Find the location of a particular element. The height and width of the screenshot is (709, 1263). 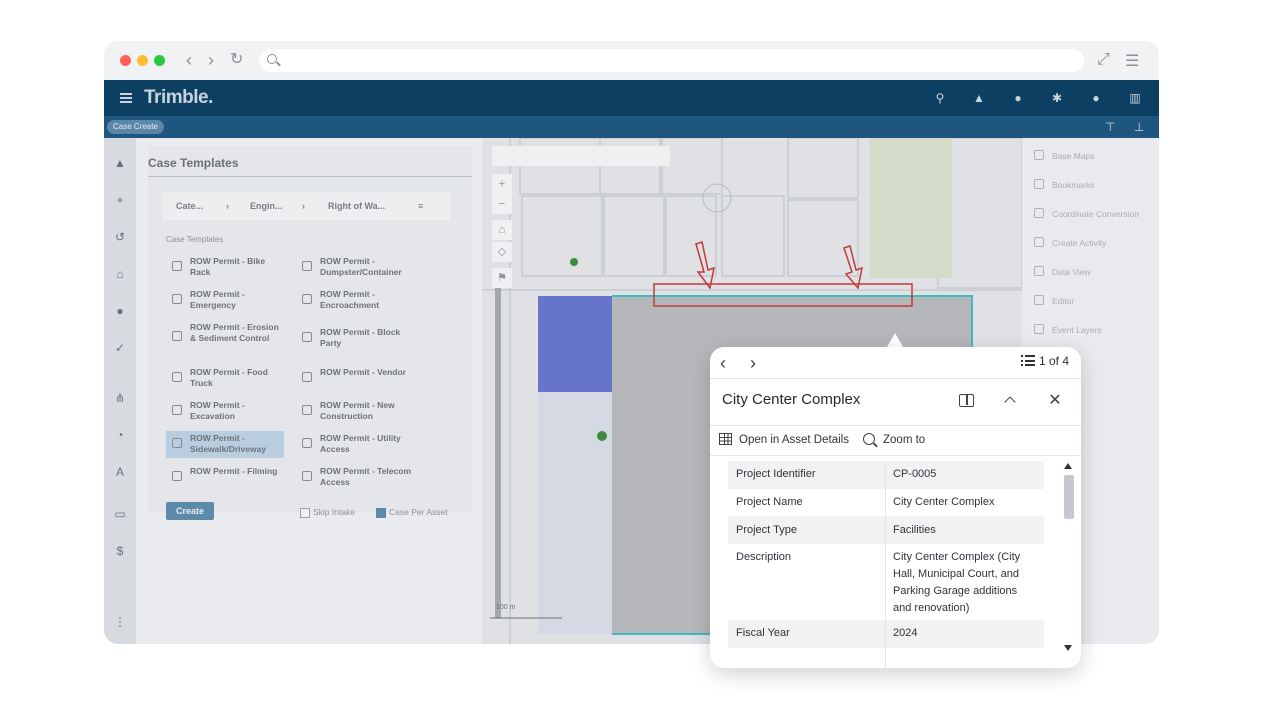

open-asset-details-button: Open in Asset Details is located at coordinates (784, 439).